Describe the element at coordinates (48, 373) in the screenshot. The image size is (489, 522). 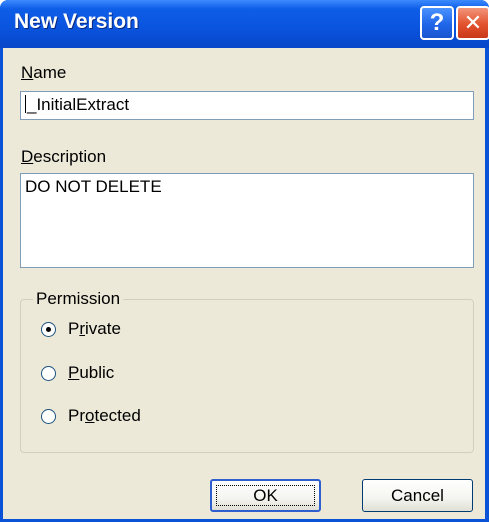
I see `radio-public-circle` at that location.